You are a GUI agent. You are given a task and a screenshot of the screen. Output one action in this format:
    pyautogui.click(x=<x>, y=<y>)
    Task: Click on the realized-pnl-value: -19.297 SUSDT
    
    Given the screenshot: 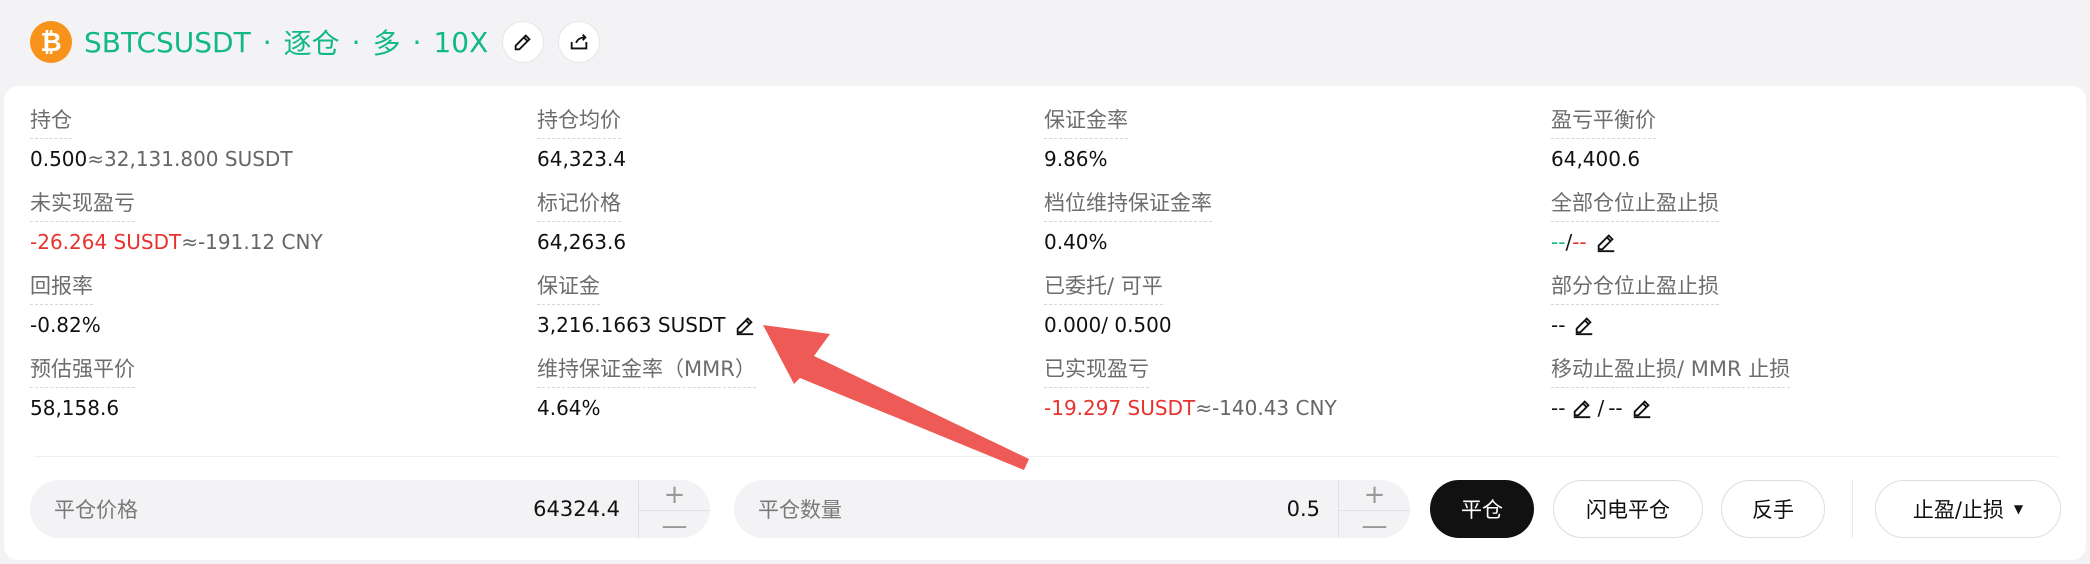 What is the action you would take?
    pyautogui.click(x=1120, y=408)
    